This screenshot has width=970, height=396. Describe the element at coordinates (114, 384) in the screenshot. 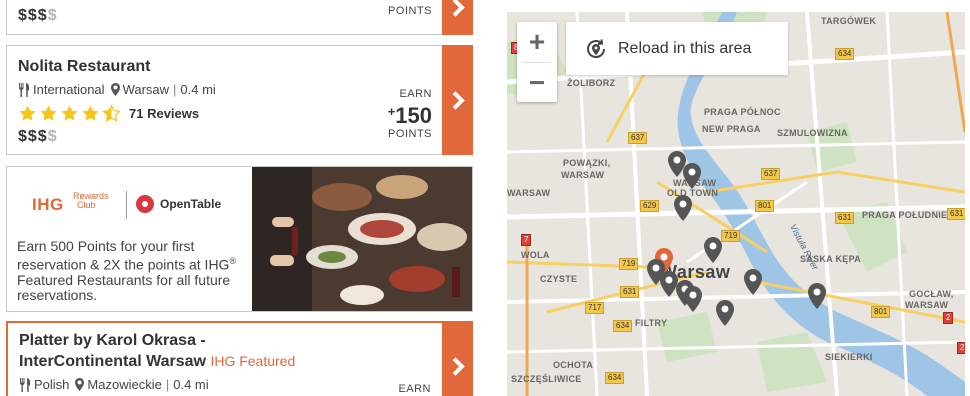

I see `restaurant-meta: Polish Mazowieckie | 0.4 mi` at that location.